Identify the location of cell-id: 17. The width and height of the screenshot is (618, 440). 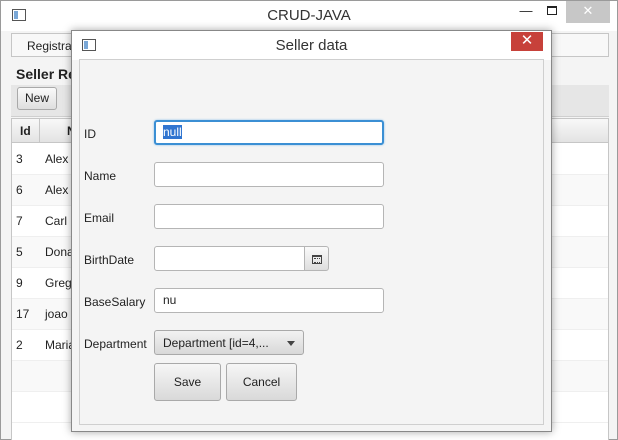
(23, 314).